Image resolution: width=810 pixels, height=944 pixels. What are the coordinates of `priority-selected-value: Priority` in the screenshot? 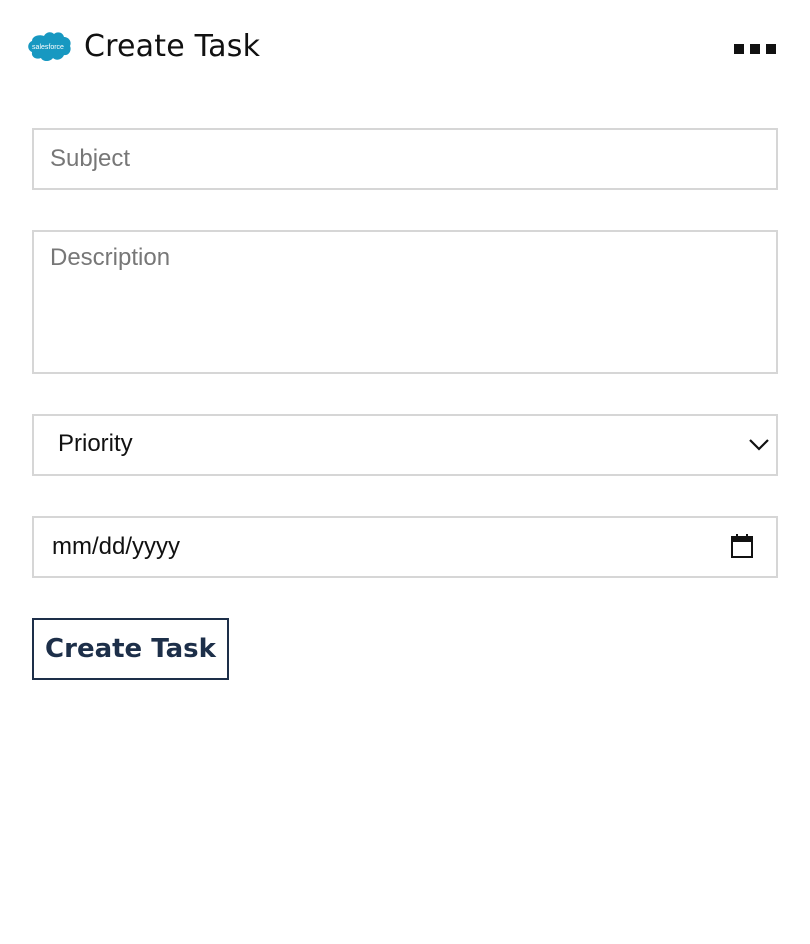 It's located at (95, 443).